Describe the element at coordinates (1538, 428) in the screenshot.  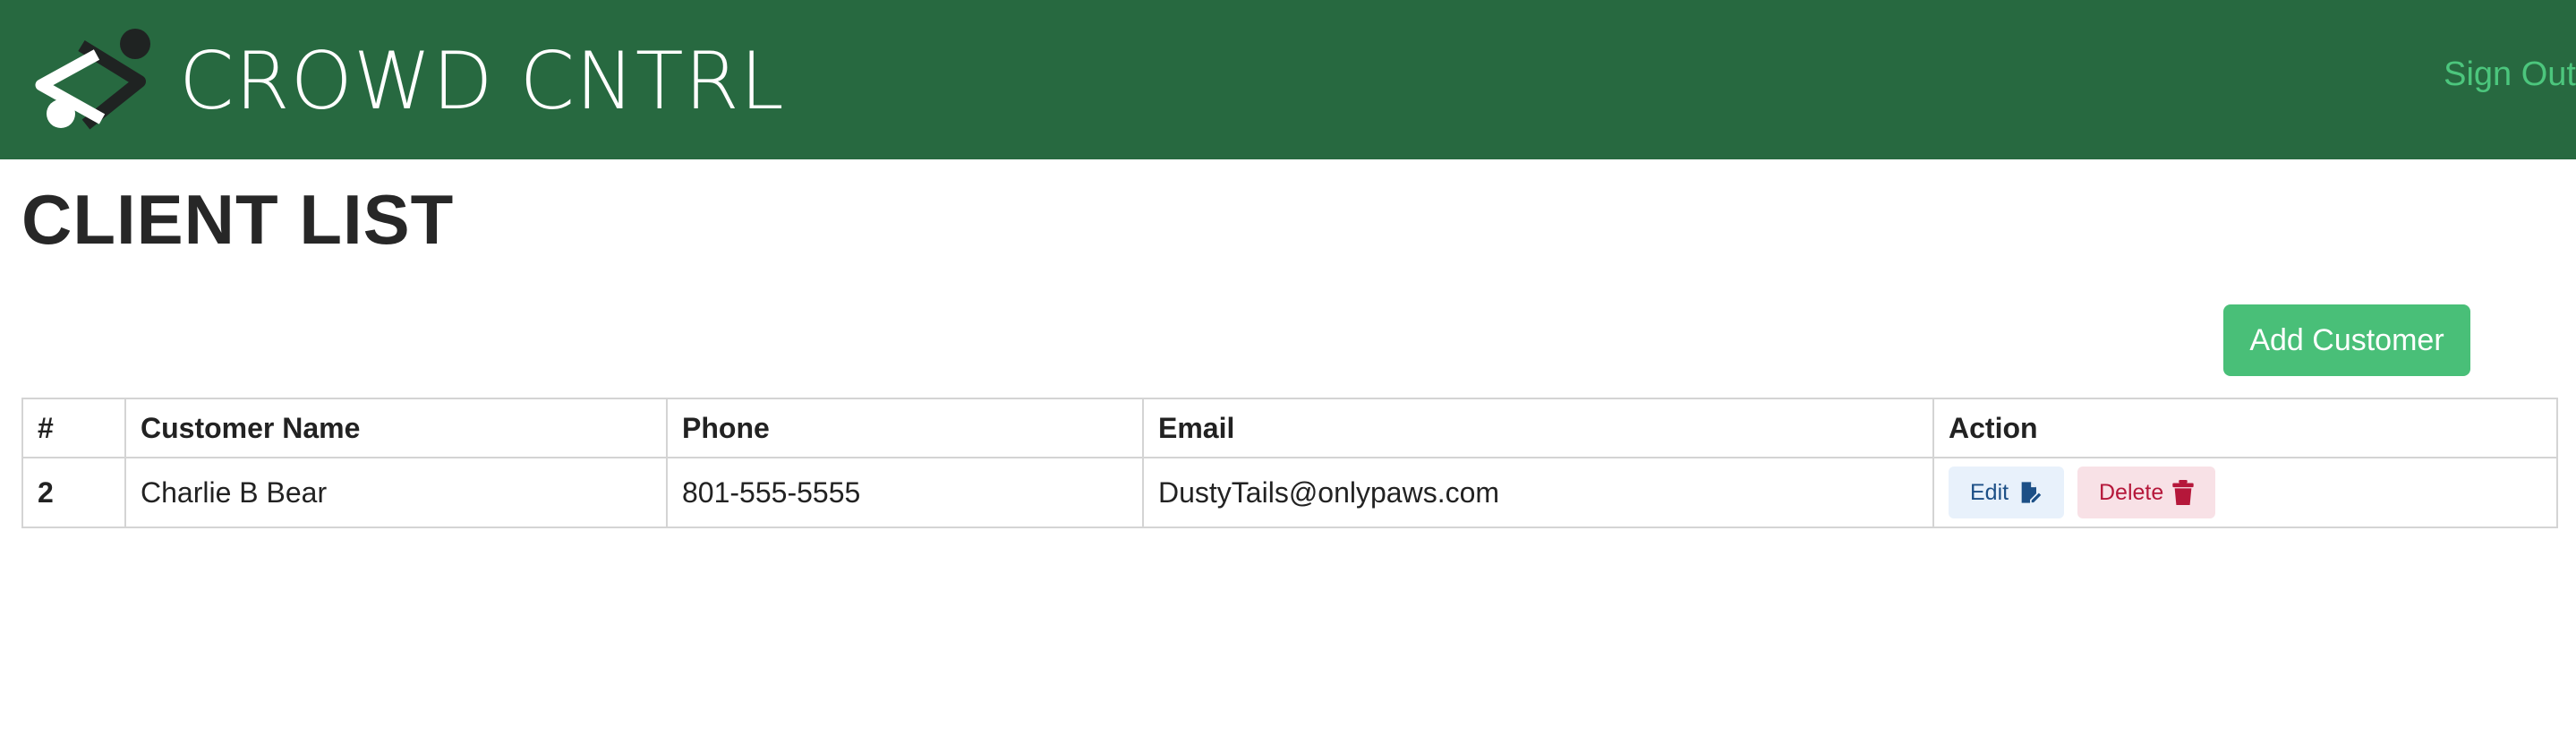
I see `column-header-email: Email` at that location.